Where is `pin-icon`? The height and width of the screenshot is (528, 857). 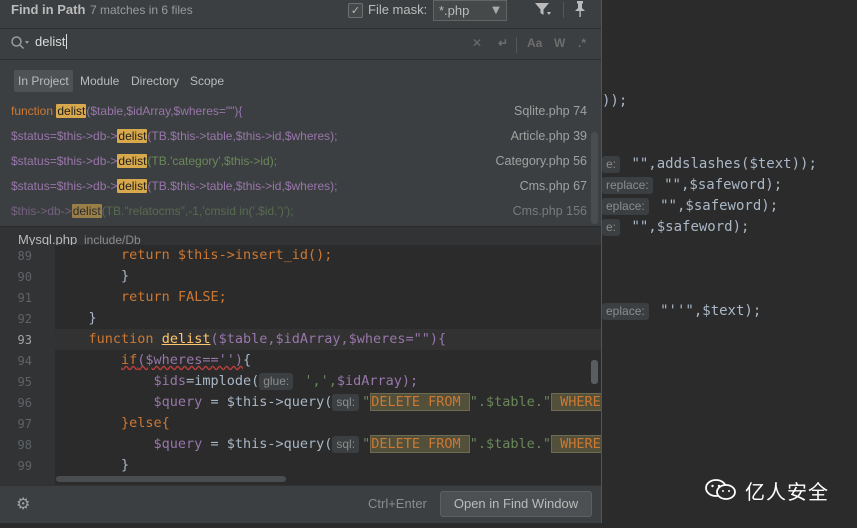 pin-icon is located at coordinates (580, 9).